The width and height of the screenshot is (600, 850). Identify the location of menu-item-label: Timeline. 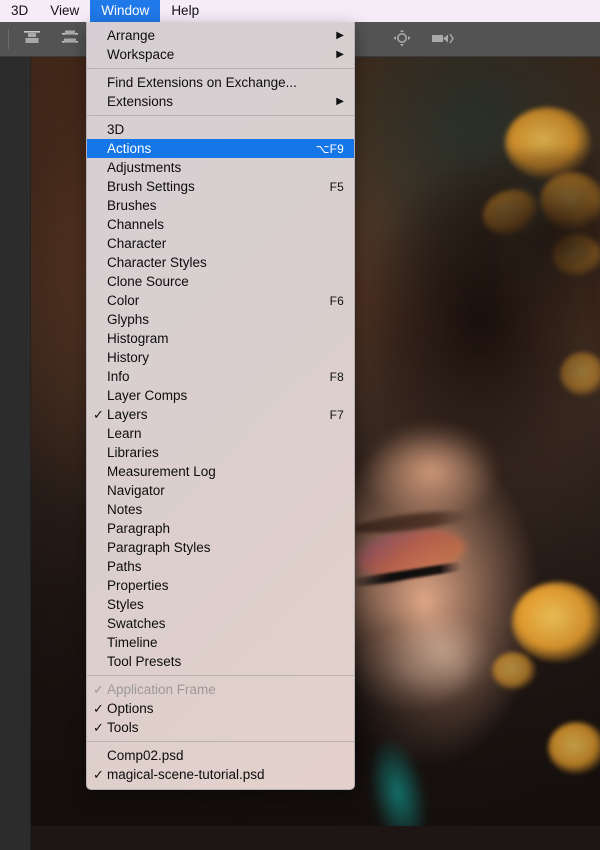
(132, 642).